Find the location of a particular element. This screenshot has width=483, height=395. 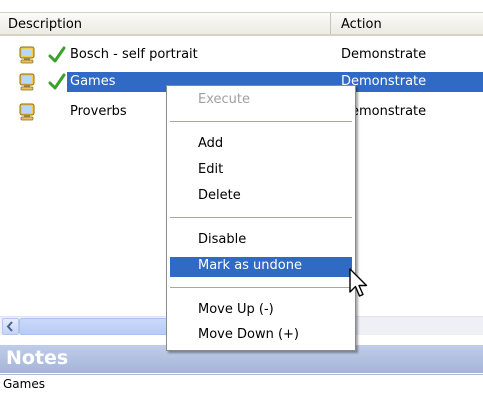

row-action: Demonstrate is located at coordinates (384, 54).